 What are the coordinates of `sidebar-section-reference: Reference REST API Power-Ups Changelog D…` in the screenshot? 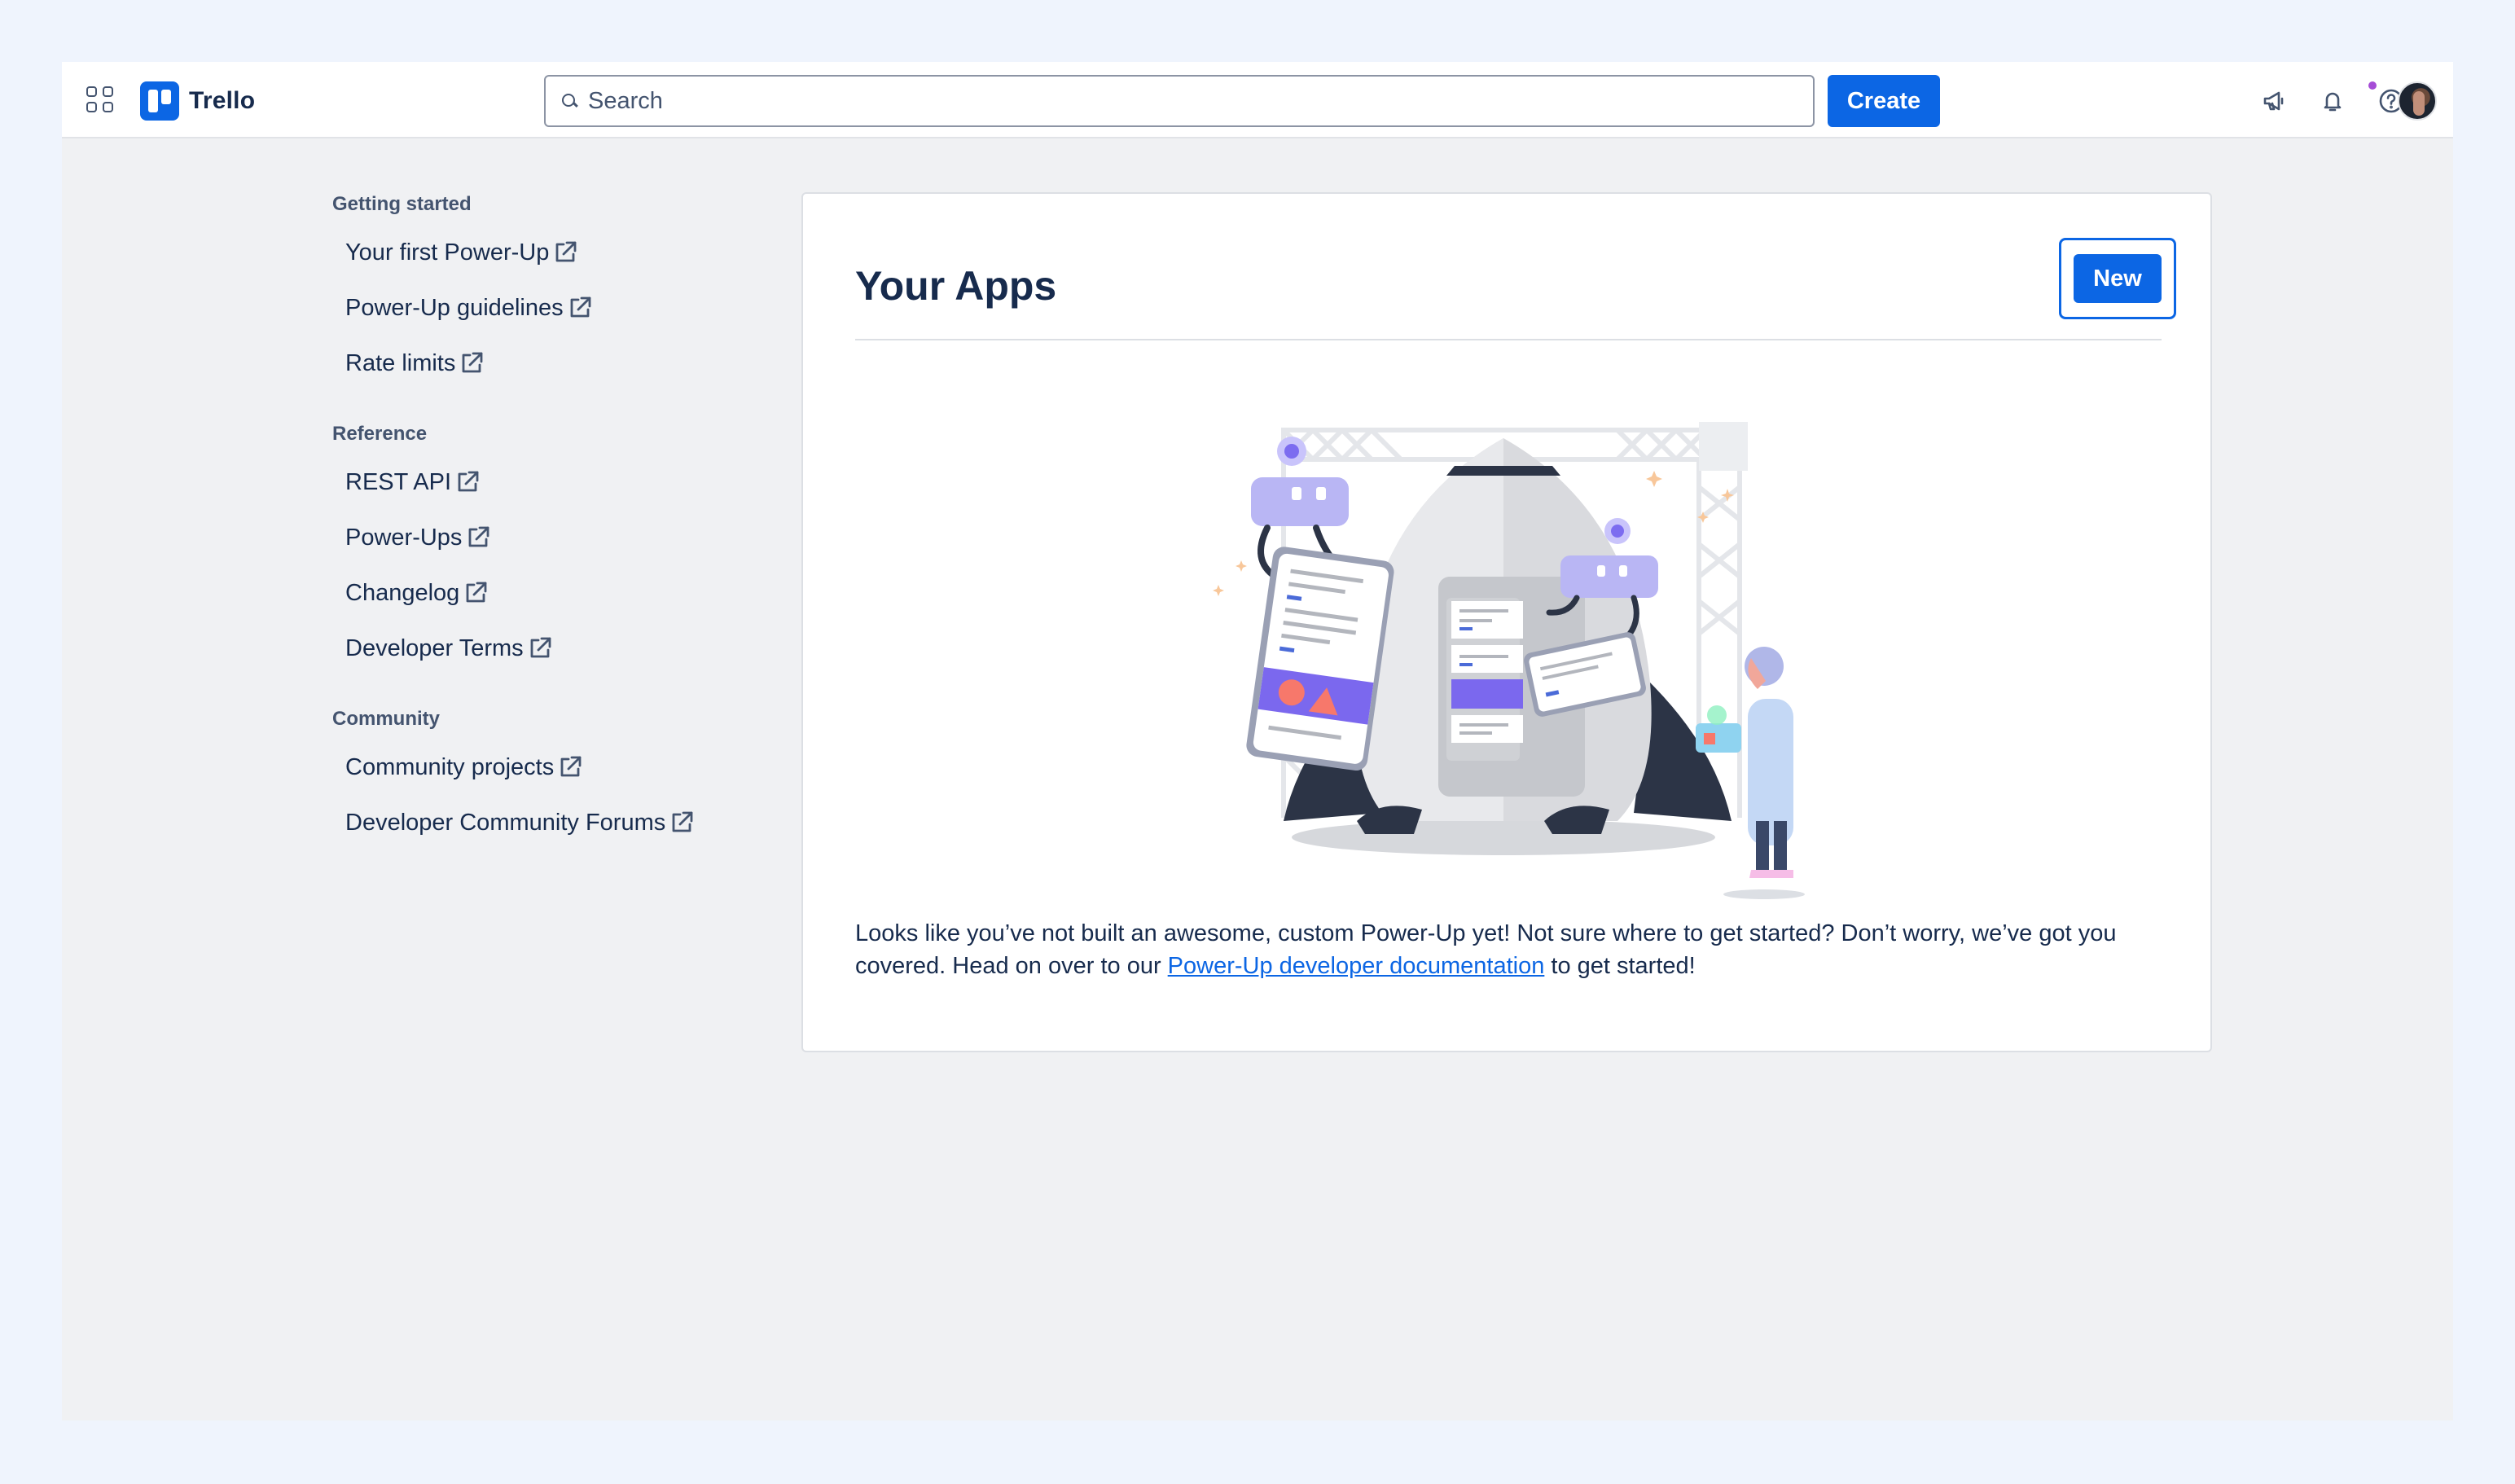 It's located at (560, 549).